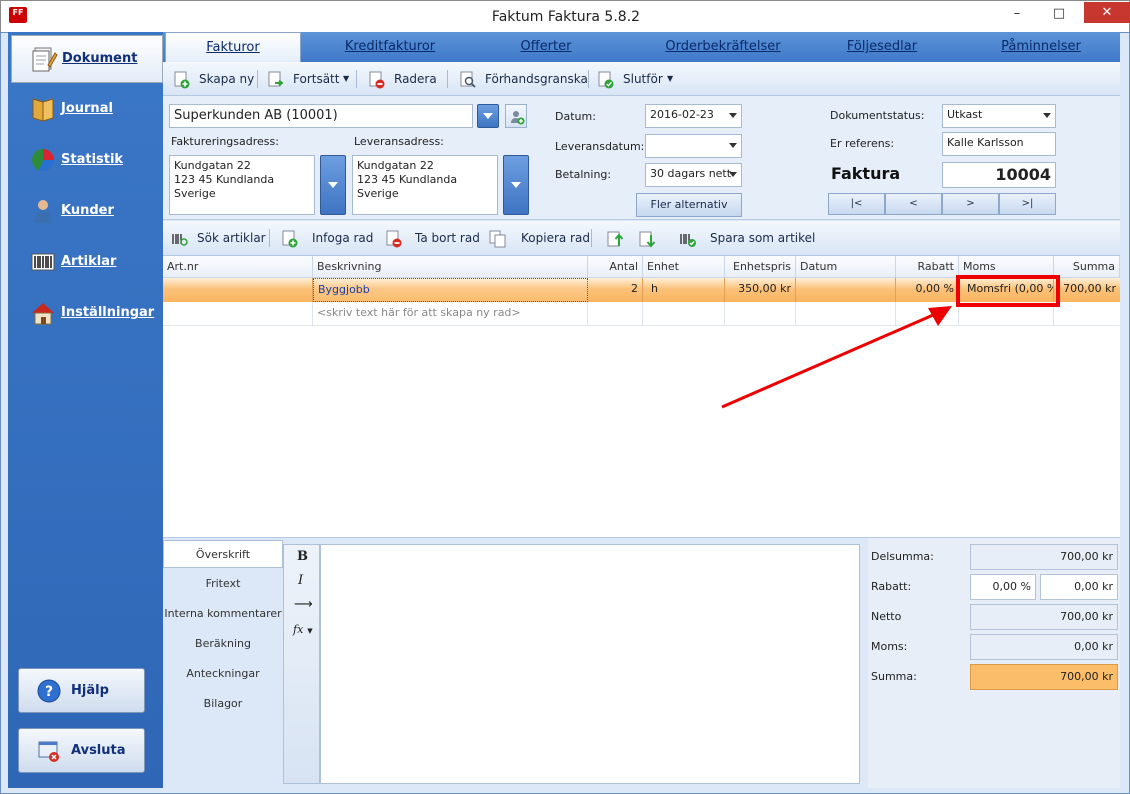  Describe the element at coordinates (87, 263) in the screenshot. I see `sidebar-item-artiklar: Artiklar` at that location.